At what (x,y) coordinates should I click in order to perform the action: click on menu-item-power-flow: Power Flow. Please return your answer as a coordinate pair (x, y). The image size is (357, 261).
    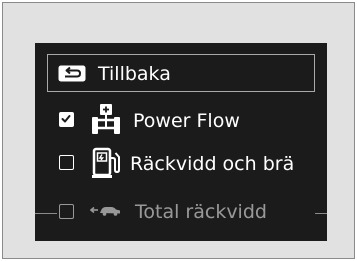
    Looking at the image, I should click on (181, 120).